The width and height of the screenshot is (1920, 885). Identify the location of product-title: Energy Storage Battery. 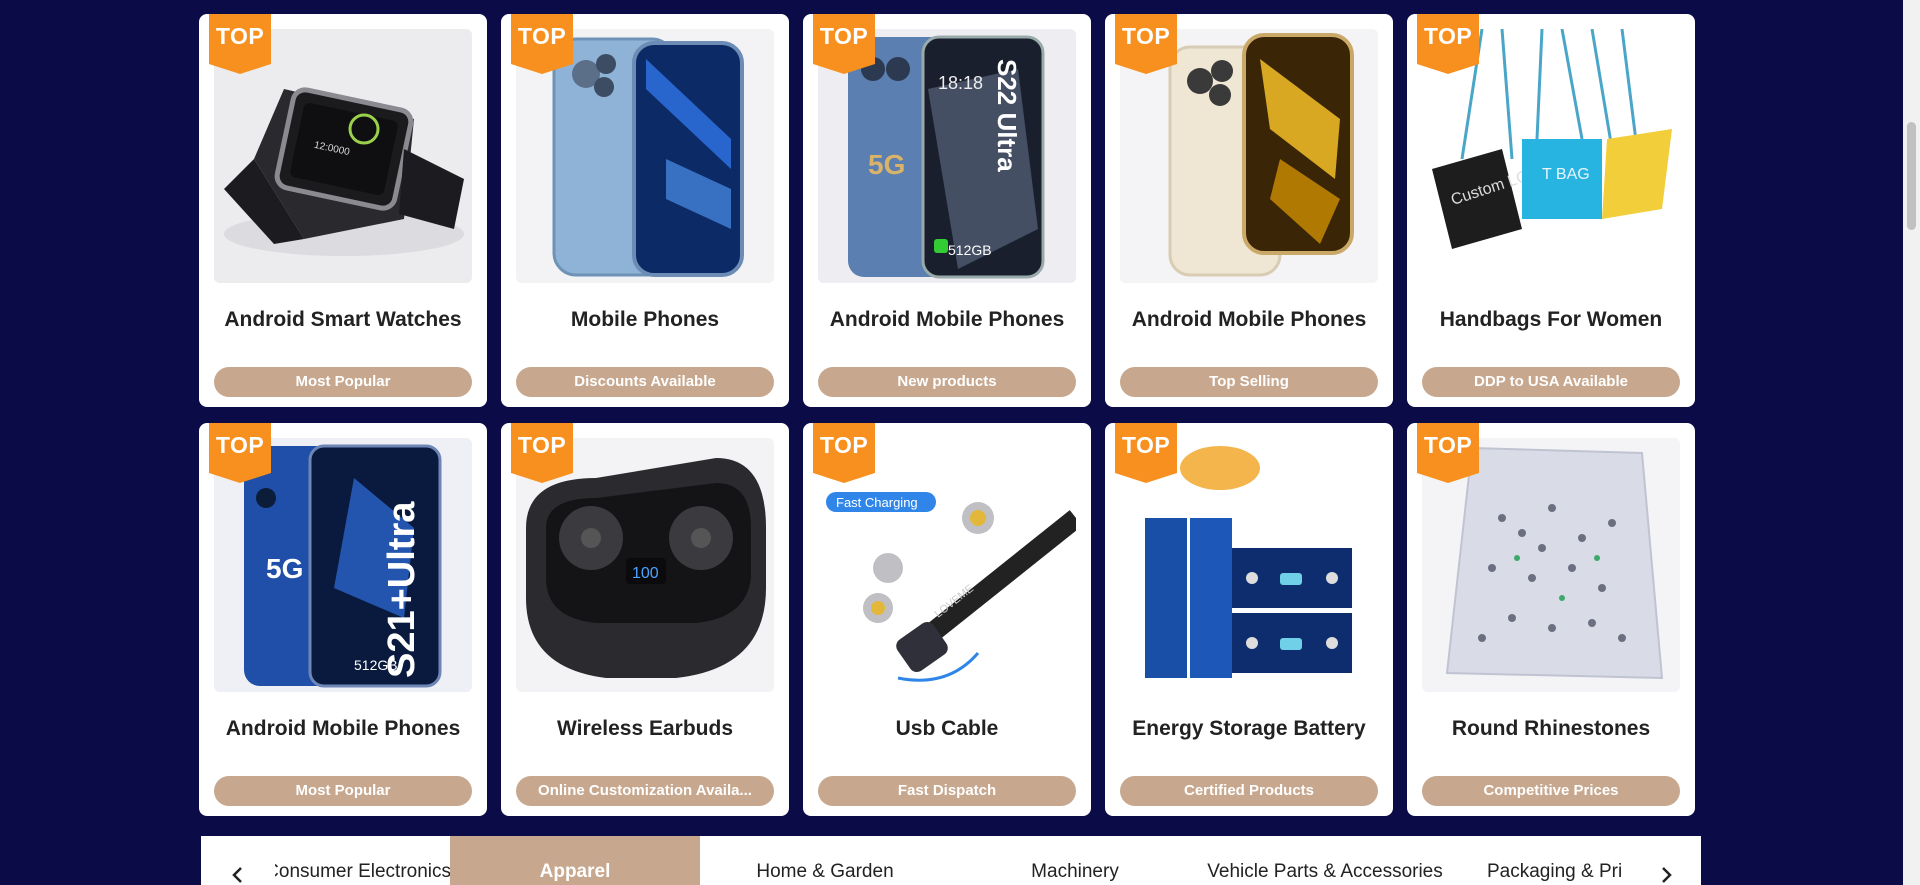
(1249, 729).